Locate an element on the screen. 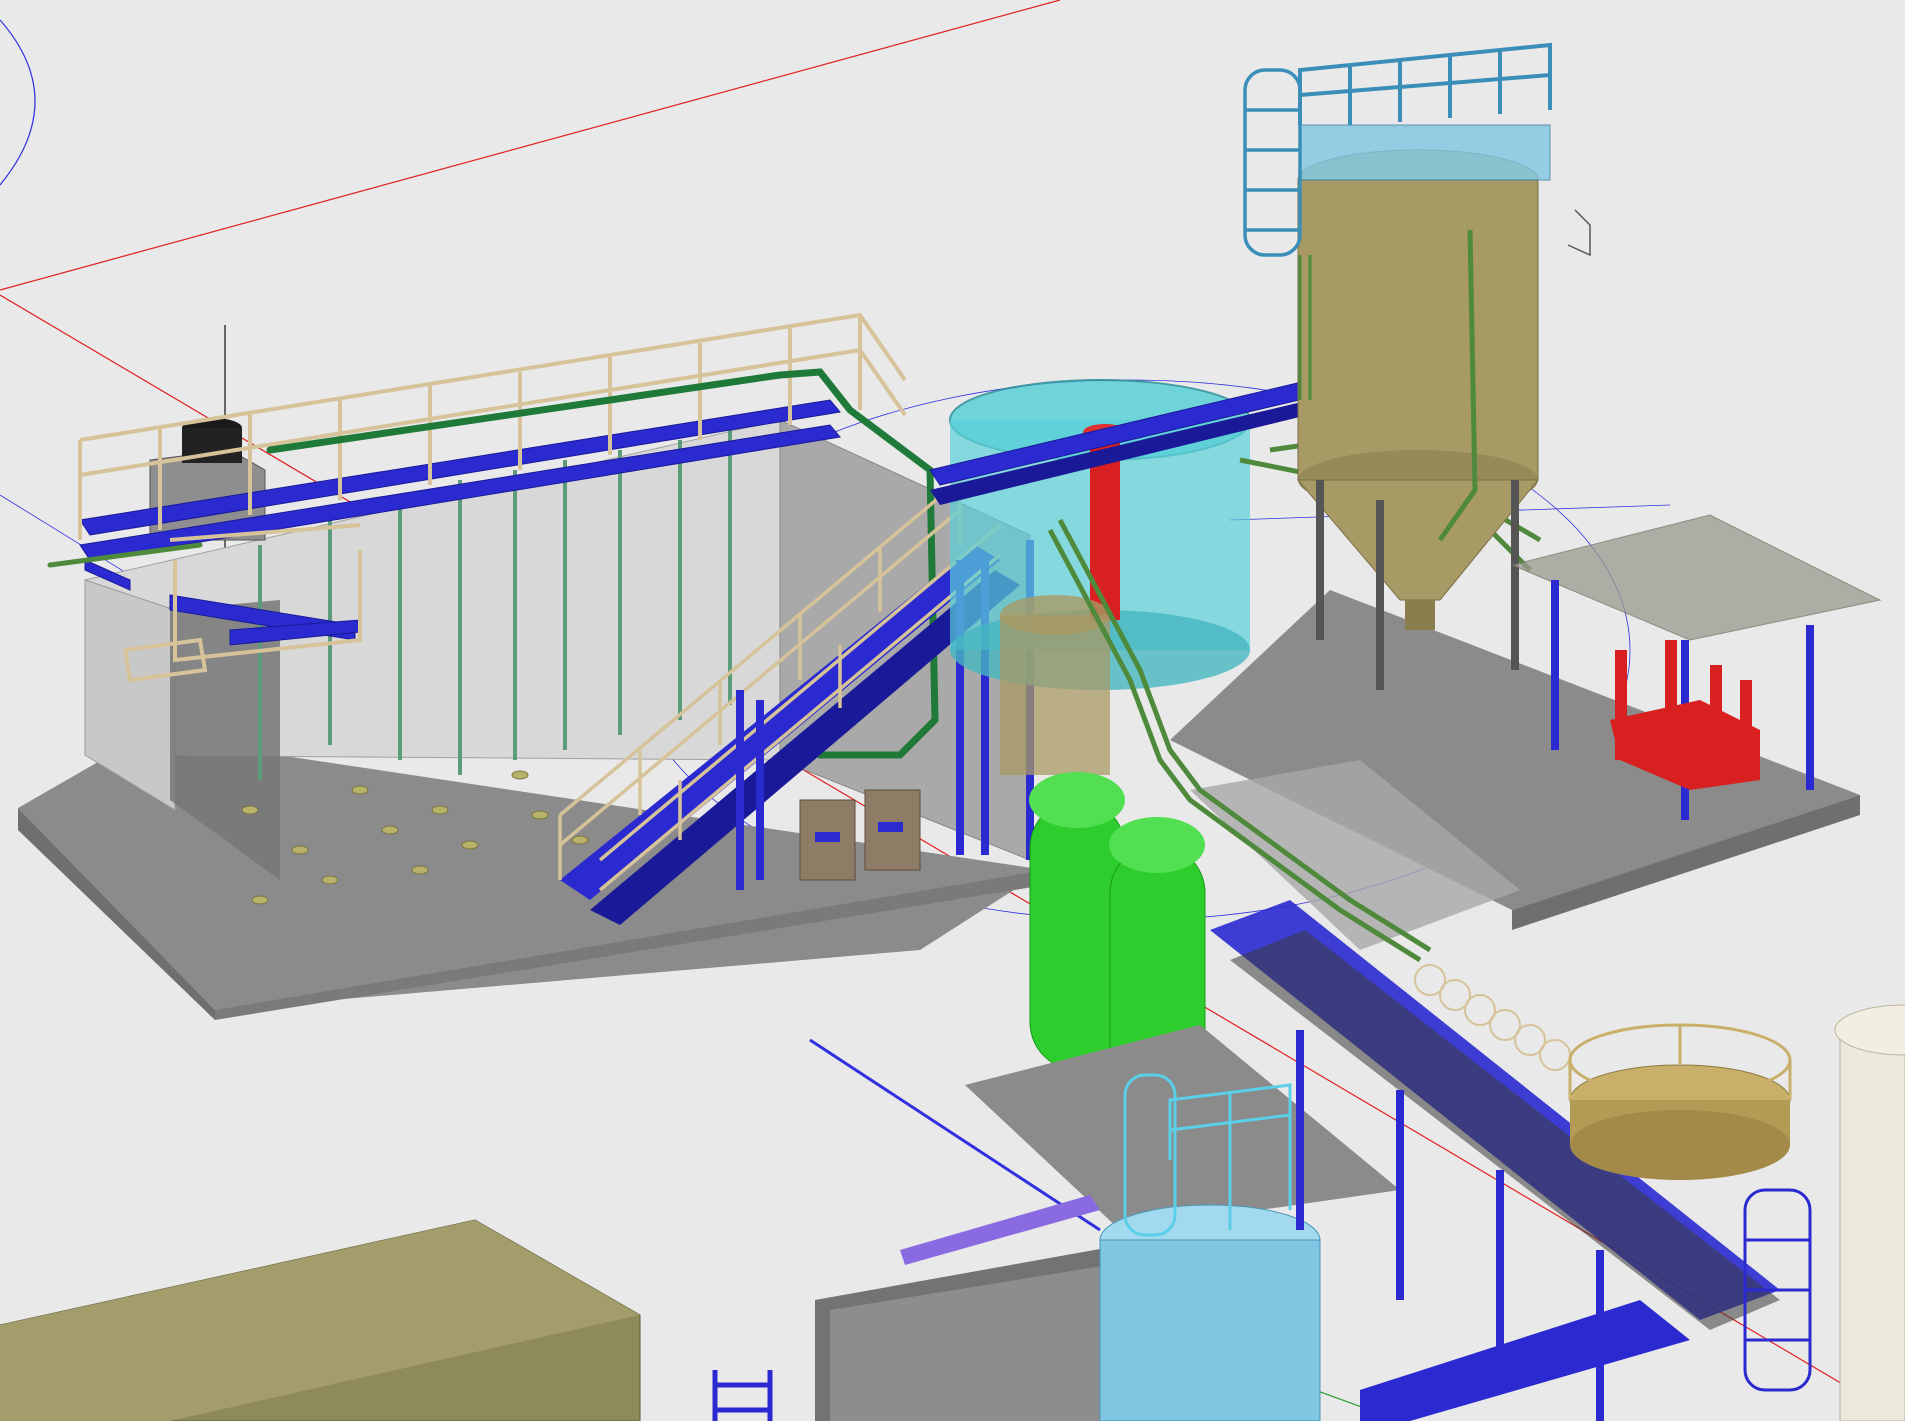 This screenshot has width=1905, height=1421. white-tank-edge is located at coordinates (1869, 1212).